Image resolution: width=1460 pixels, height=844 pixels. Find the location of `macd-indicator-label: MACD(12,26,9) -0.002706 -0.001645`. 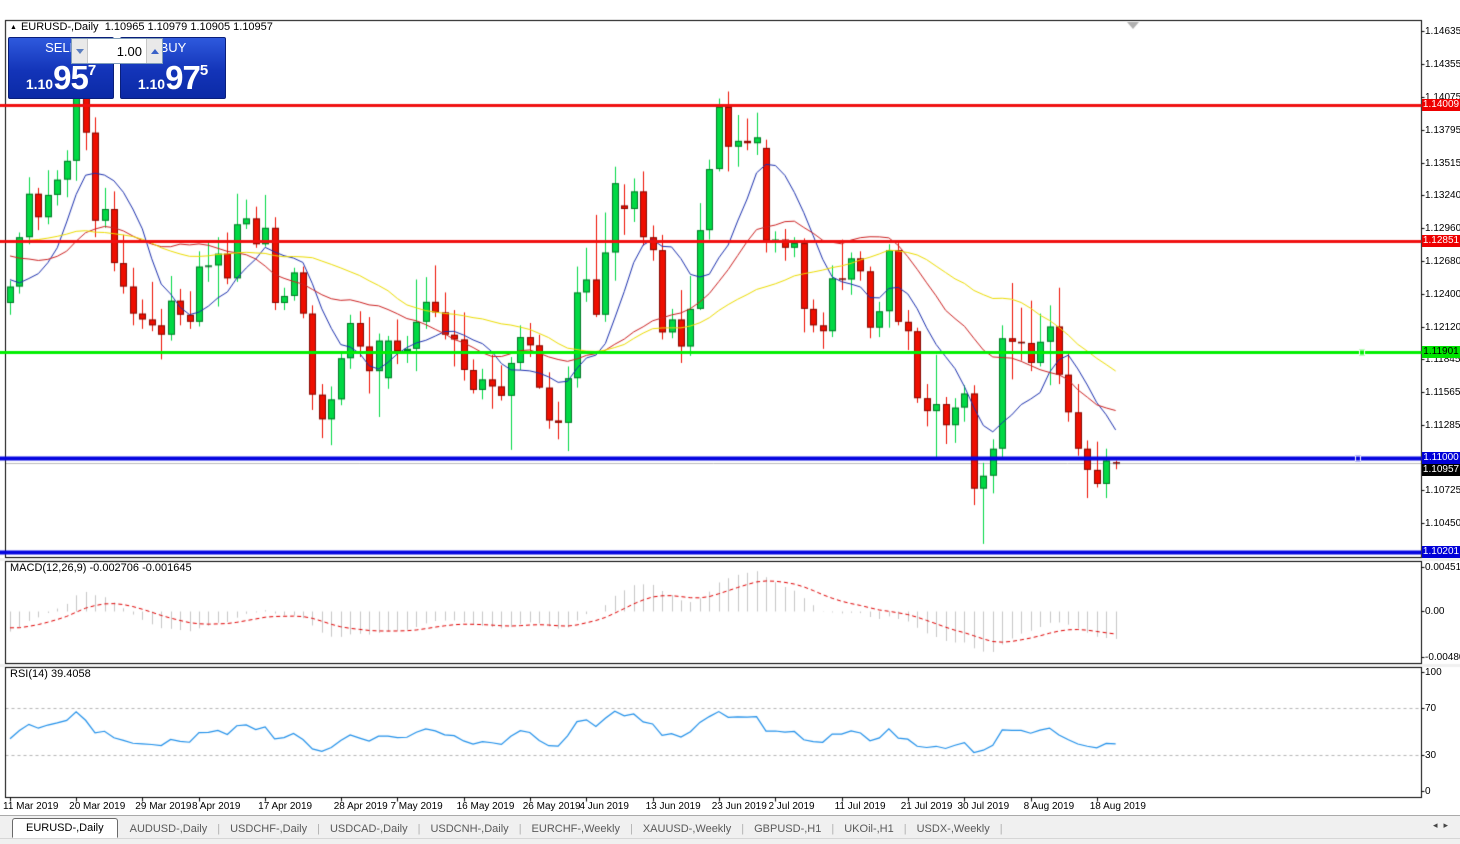

macd-indicator-label: MACD(12,26,9) -0.002706 -0.001645 is located at coordinates (101, 568).